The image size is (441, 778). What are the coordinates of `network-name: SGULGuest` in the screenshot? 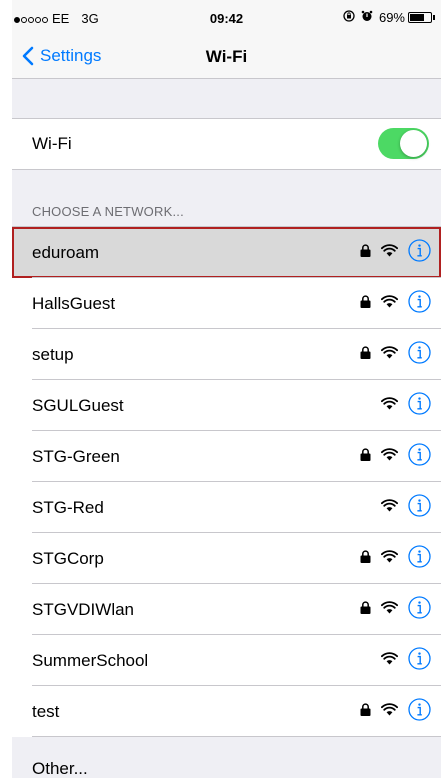 It's located at (78, 405).